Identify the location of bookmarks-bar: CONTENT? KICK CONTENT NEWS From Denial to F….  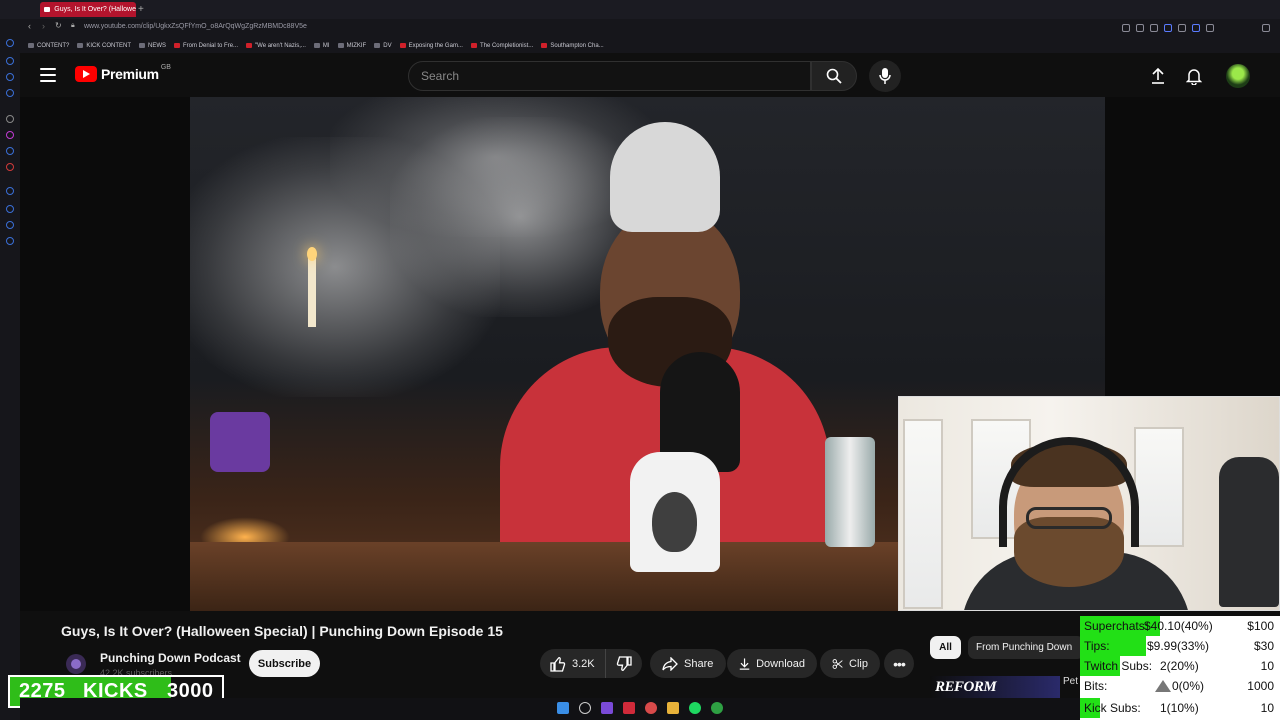
(640, 45).